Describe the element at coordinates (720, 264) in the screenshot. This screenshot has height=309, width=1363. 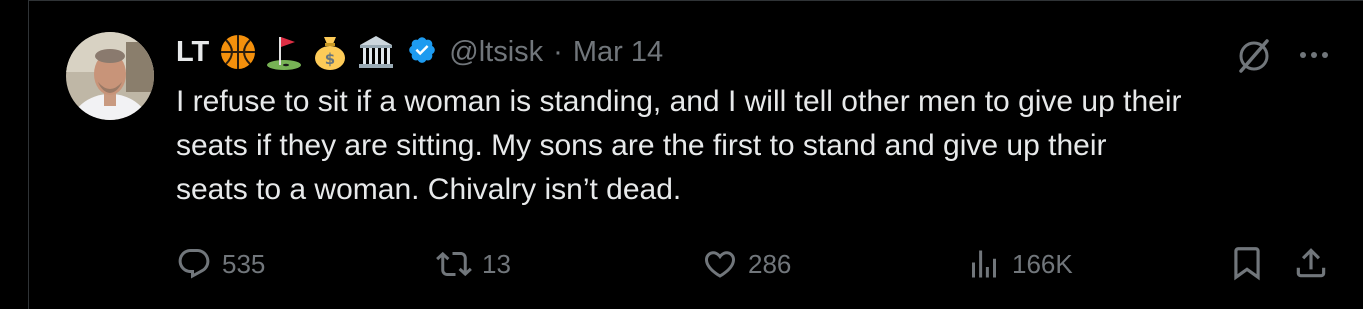
I see `heart-icon` at that location.